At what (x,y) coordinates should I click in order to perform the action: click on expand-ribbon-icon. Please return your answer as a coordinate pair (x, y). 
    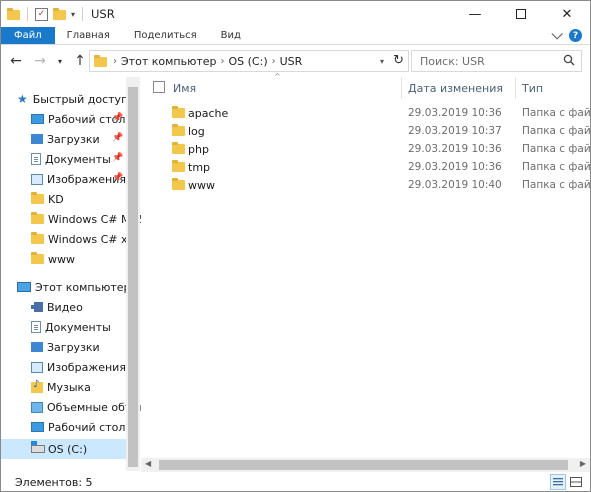
    Looking at the image, I should click on (557, 33).